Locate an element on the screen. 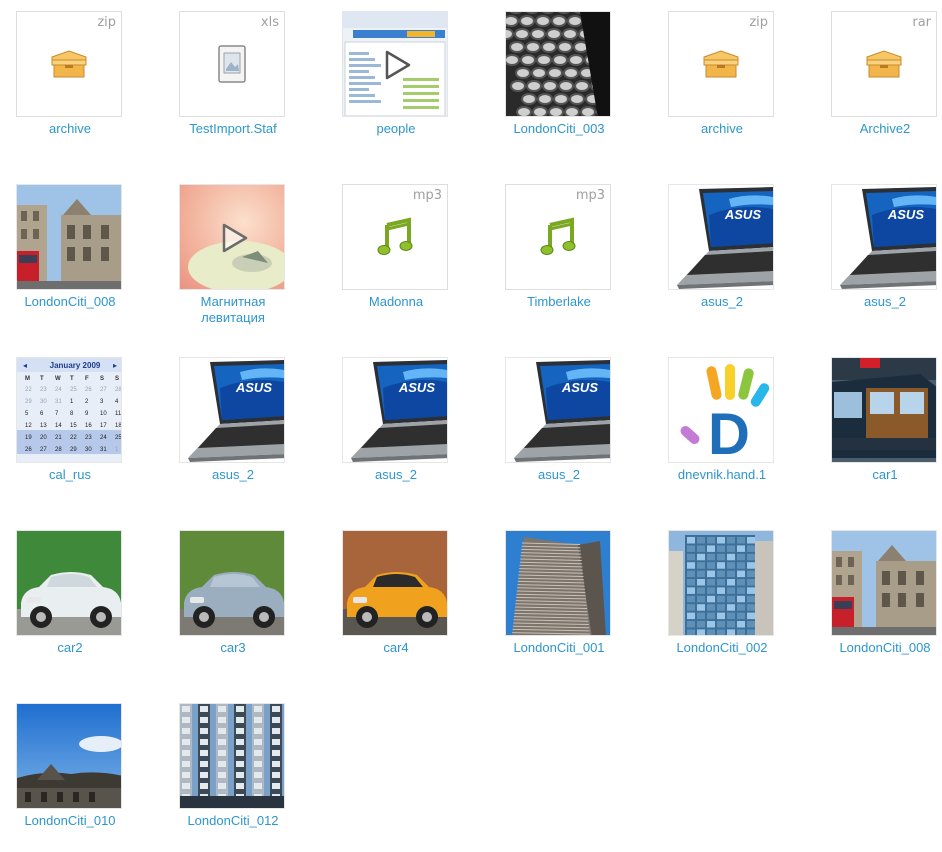 This screenshot has height=852, width=942. file-item: mp3 Madonna is located at coordinates (396, 253).